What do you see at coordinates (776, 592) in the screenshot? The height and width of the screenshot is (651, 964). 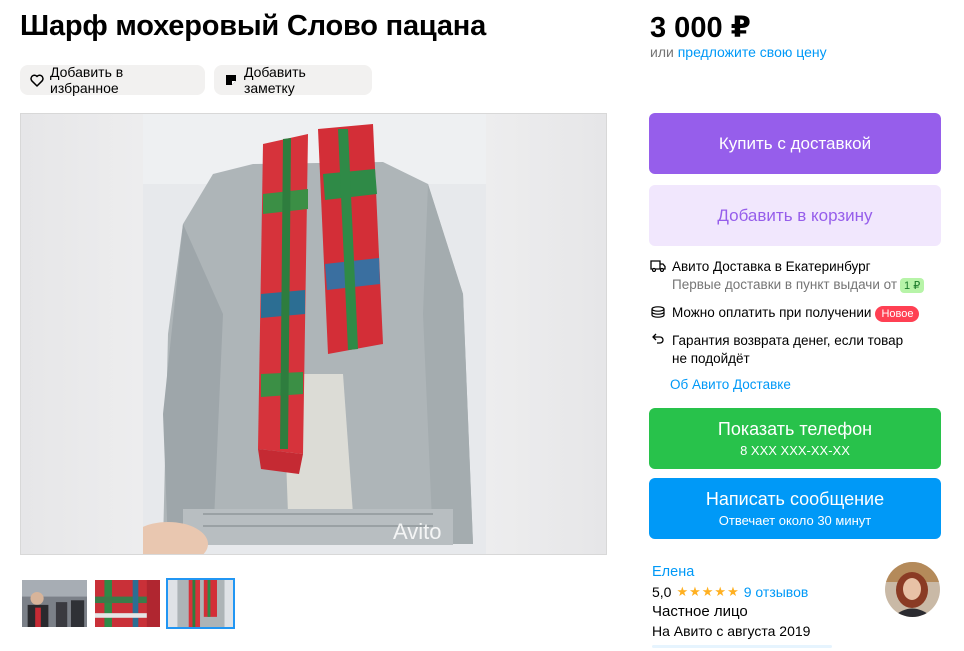 I see `reviews-link: 9 отзывов` at bounding box center [776, 592].